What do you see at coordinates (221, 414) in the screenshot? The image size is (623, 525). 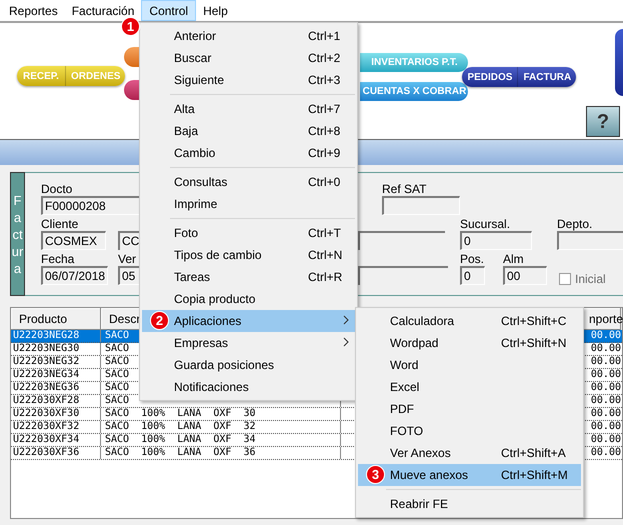 I see `table-cell: SACO 100% LANA OXF 30` at bounding box center [221, 414].